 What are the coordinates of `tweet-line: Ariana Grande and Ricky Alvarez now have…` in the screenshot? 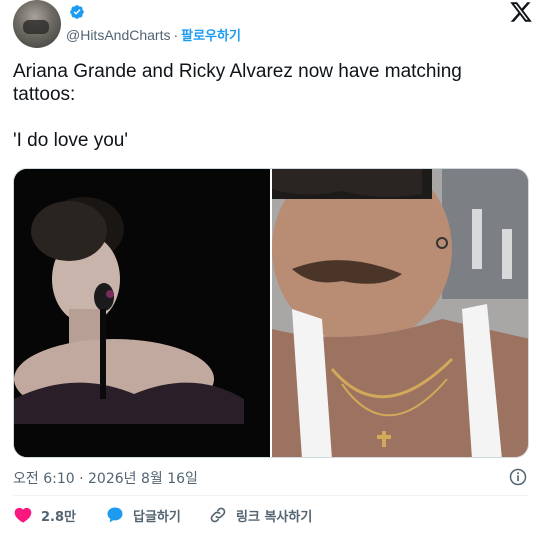 It's located at (237, 83).